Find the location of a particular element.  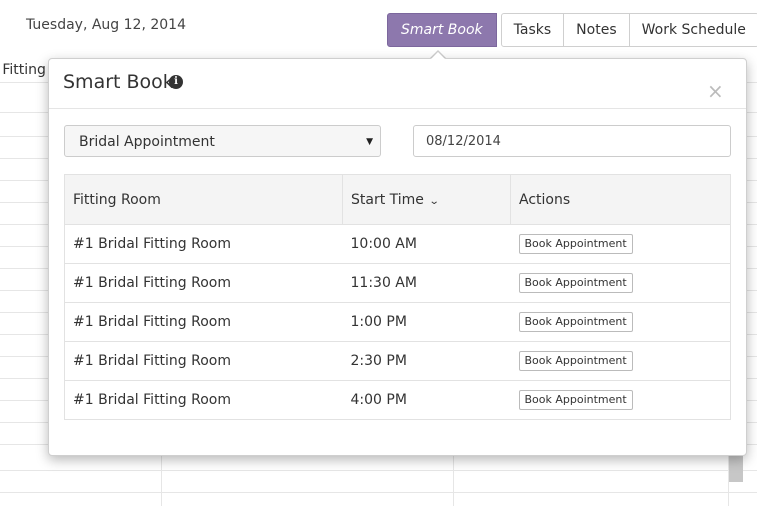

background-column-label: l Fitting is located at coordinates (23, 70).